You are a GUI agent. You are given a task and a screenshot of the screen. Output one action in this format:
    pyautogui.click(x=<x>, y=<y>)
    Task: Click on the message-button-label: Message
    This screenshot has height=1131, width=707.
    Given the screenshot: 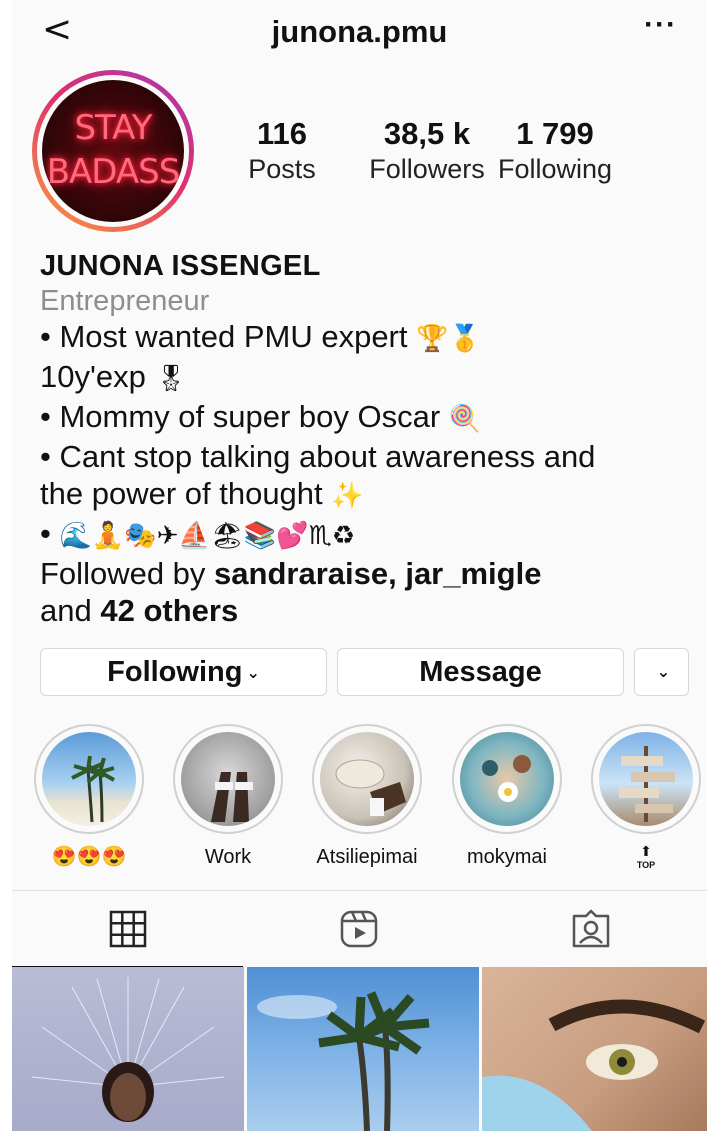 What is the action you would take?
    pyautogui.click(x=480, y=672)
    